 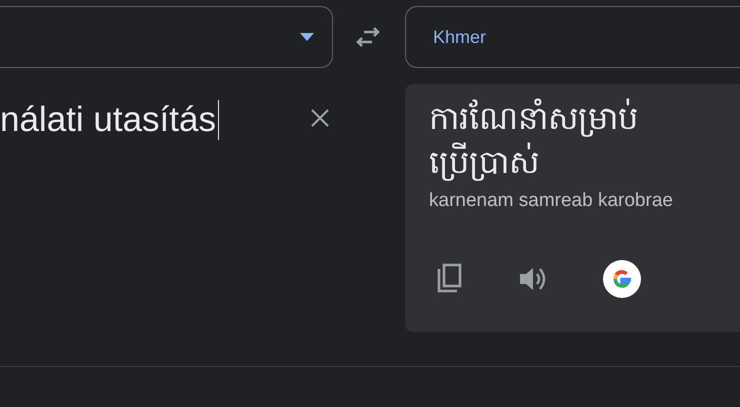 What do you see at coordinates (320, 118) in the screenshot?
I see `clear-icon` at bounding box center [320, 118].